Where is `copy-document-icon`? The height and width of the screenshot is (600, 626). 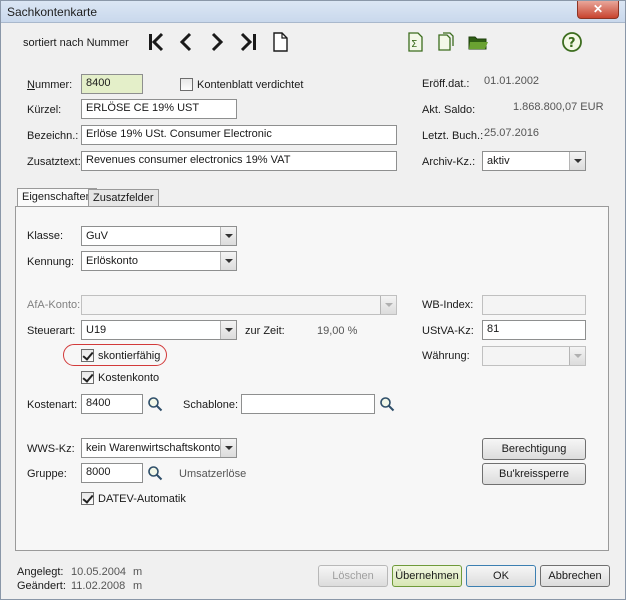 copy-document-icon is located at coordinates (446, 42).